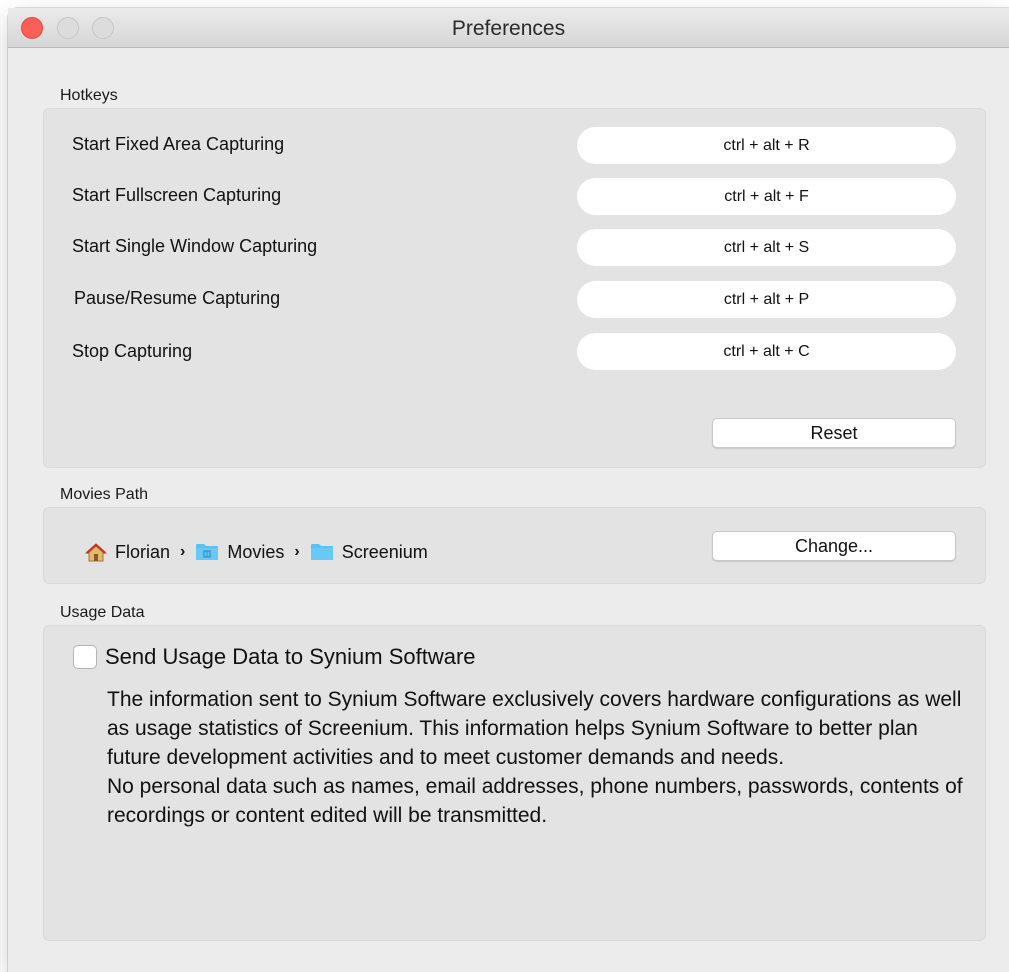  I want to click on hotkey-label-single-window: Start Single Window Capturing, so click(195, 246).